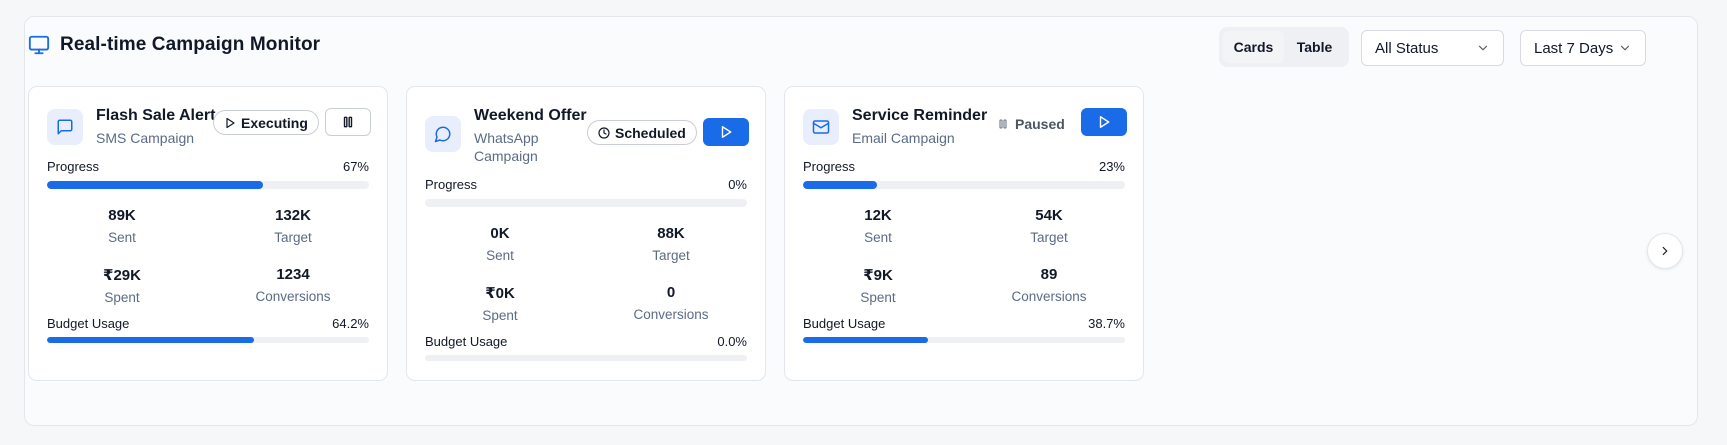  Describe the element at coordinates (274, 122) in the screenshot. I see `status-label: Executing` at that location.